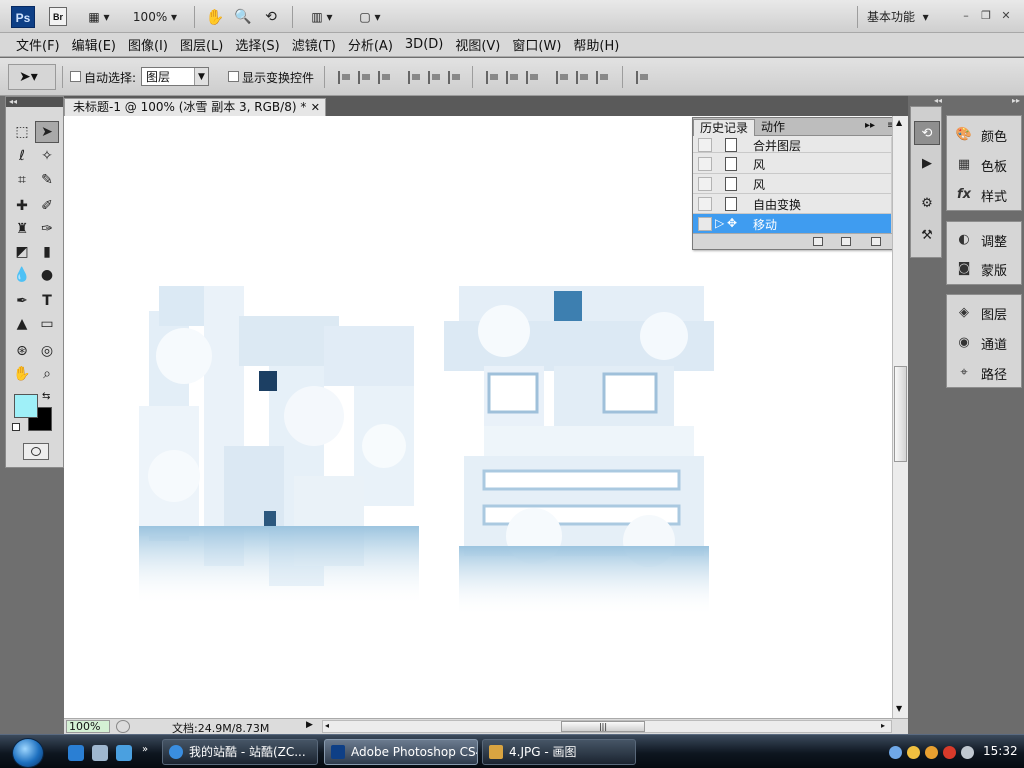  What do you see at coordinates (175, 76) in the screenshot?
I see `auto-select-dropdown: 图层 ▼` at bounding box center [175, 76].